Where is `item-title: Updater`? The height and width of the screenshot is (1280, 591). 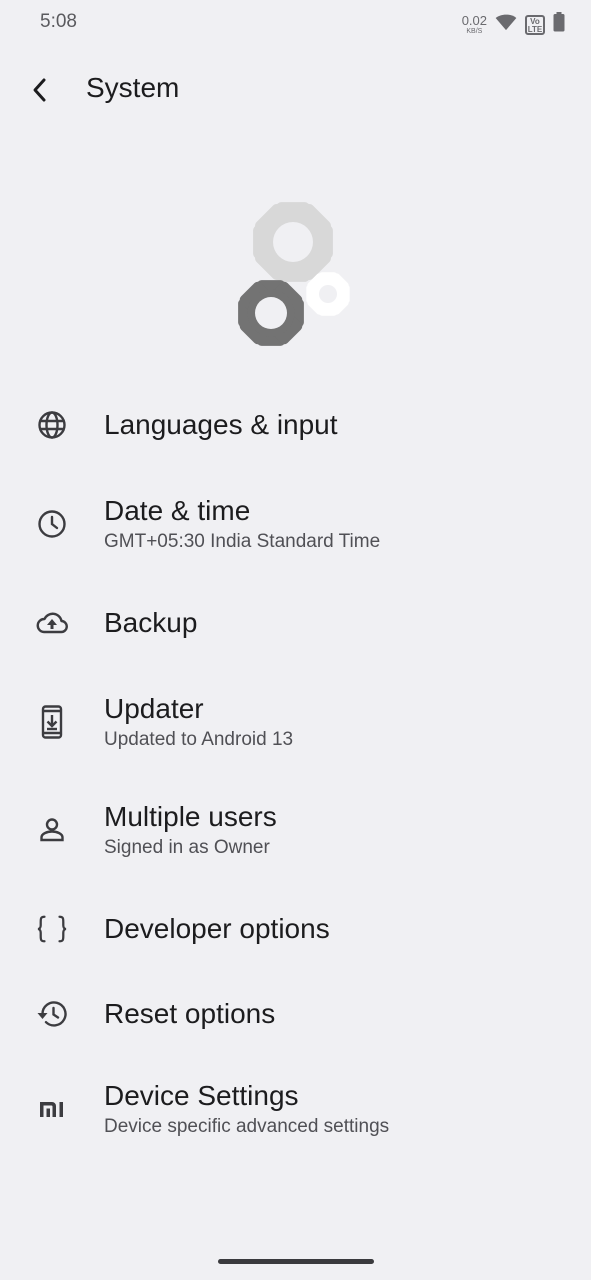 item-title: Updater is located at coordinates (154, 708).